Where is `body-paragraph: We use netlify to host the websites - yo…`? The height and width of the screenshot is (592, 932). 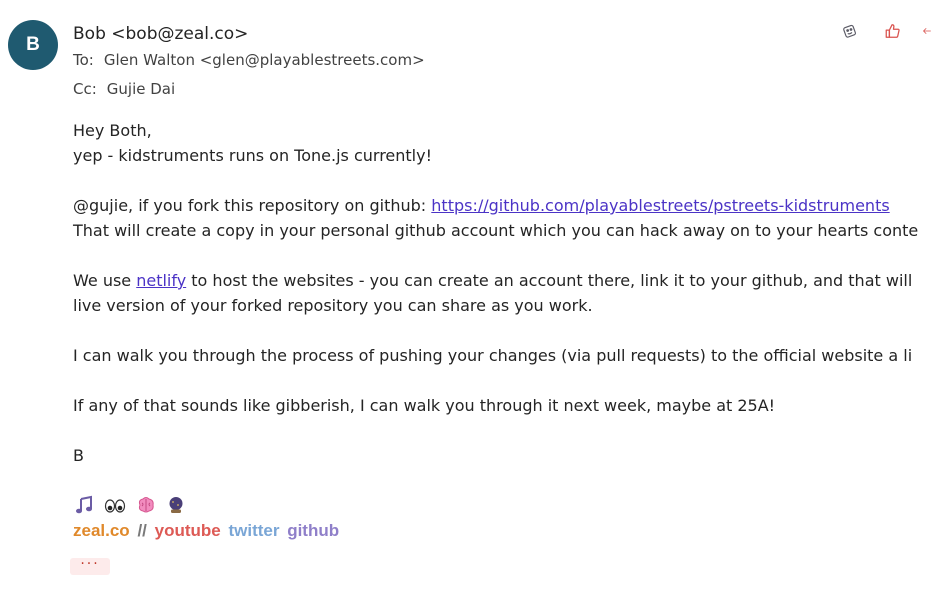 body-paragraph: We use netlify to host the websites - yo… is located at coordinates (502, 280).